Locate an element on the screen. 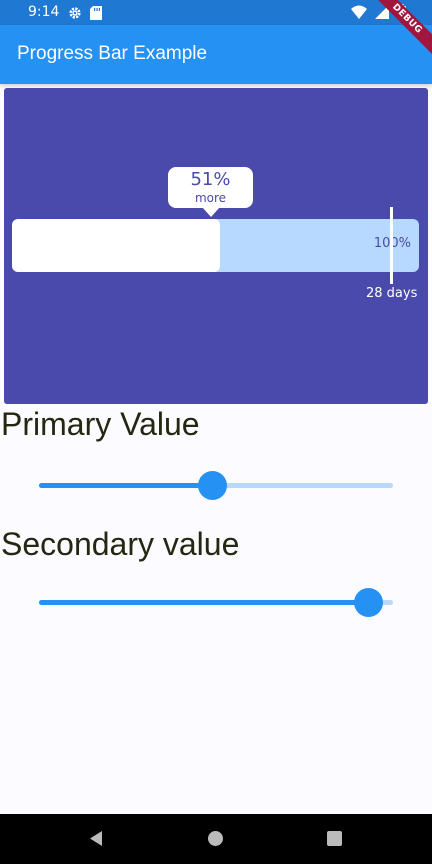  app-bar: Progress Bar Example is located at coordinates (216, 54).